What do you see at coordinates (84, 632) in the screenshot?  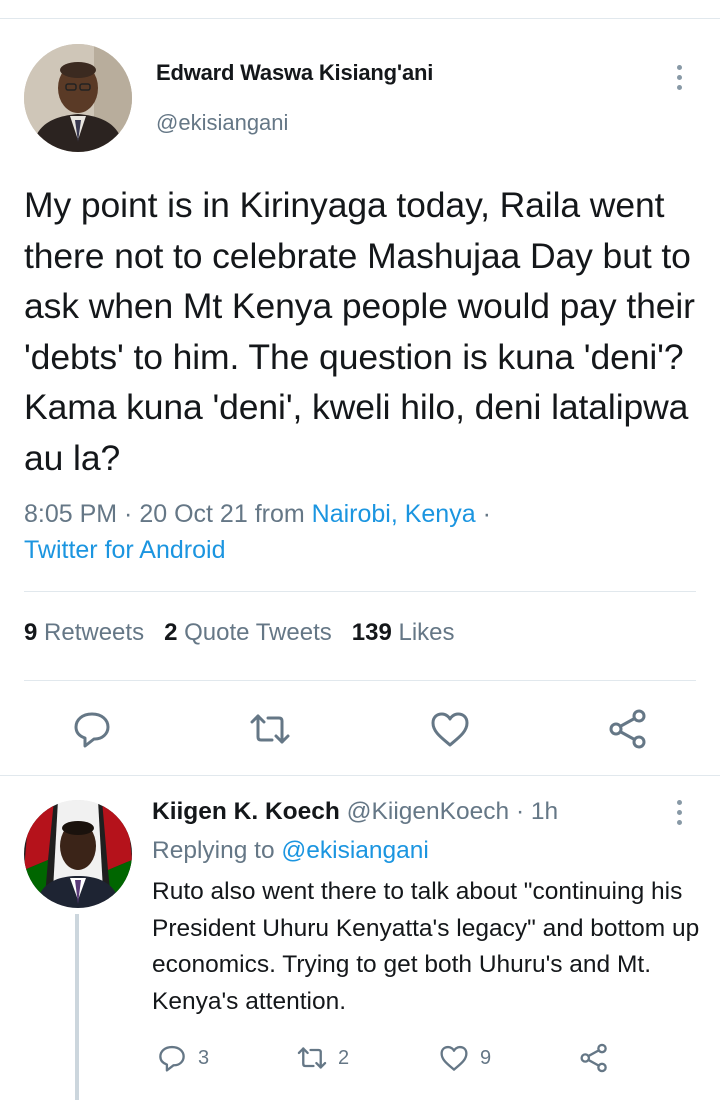 I see `retweets-stat: 9 Retweets` at bounding box center [84, 632].